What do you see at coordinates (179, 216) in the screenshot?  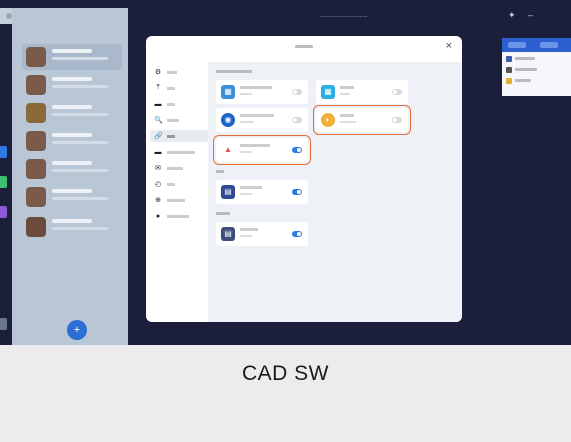 I see `nav-item-about: ●` at bounding box center [179, 216].